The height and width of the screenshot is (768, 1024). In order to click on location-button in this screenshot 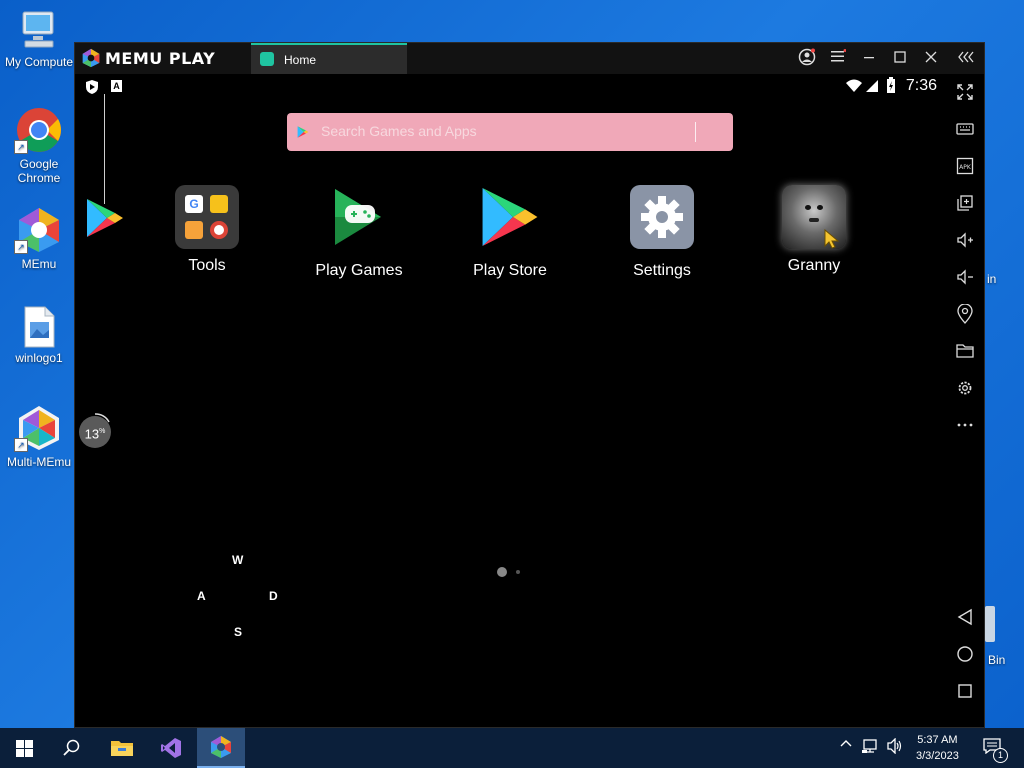, I will do `click(965, 314)`.